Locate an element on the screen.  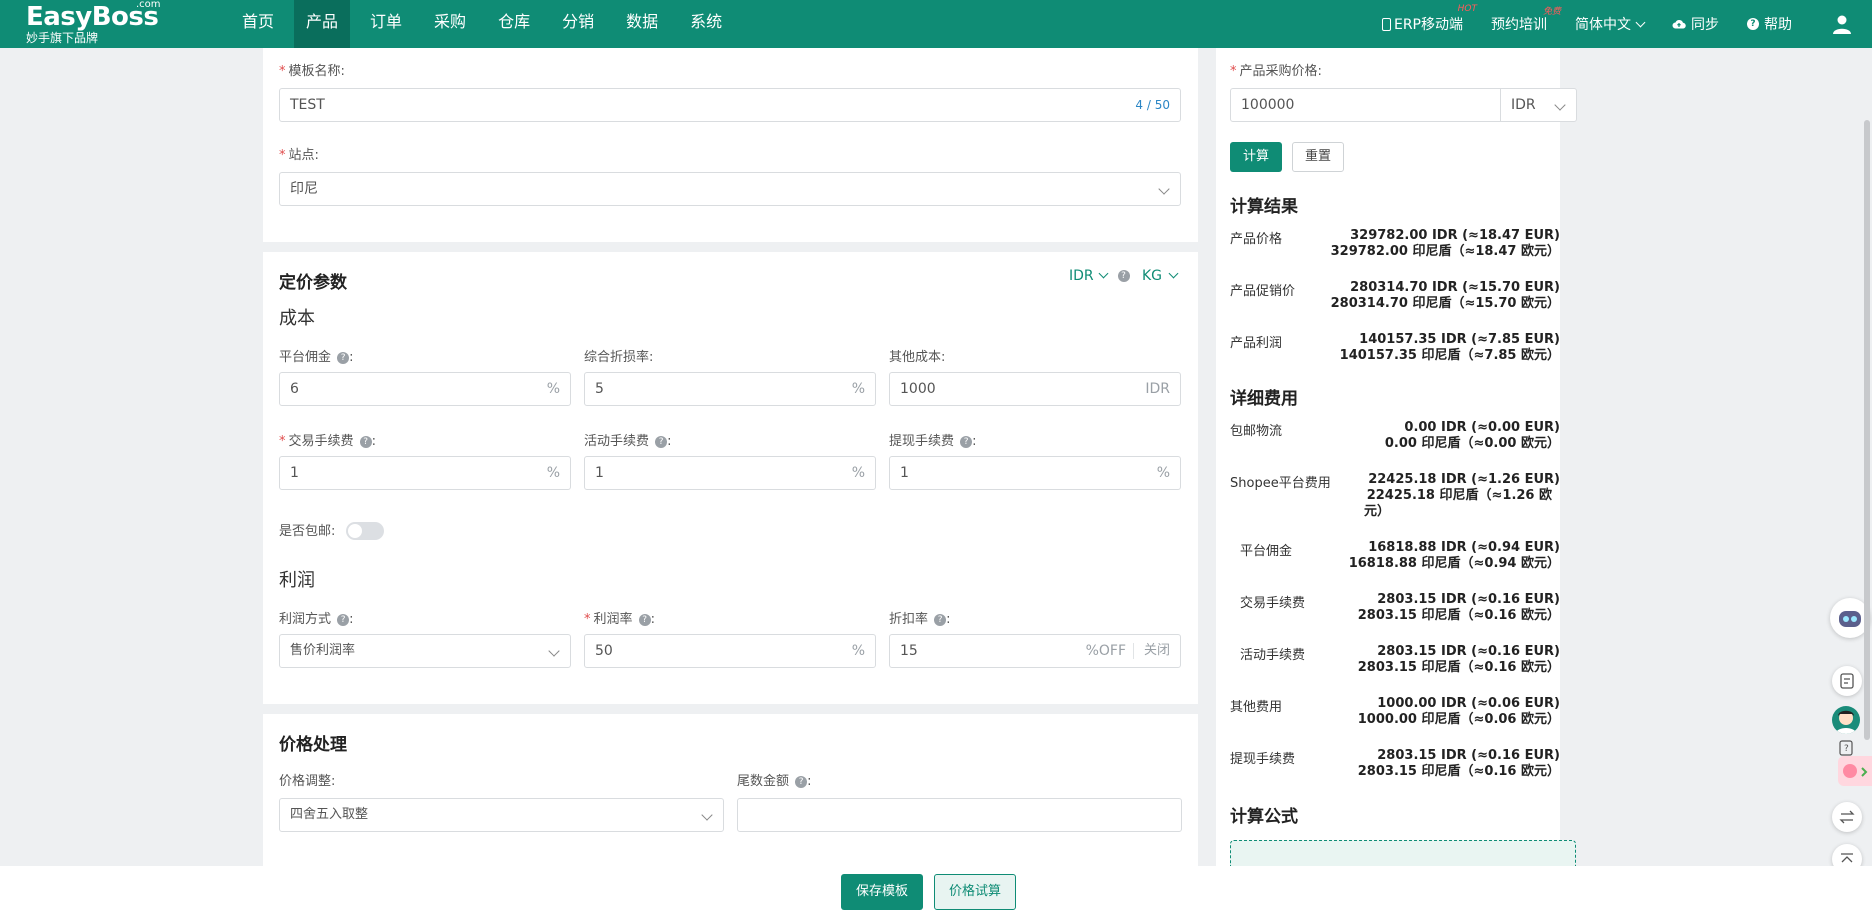
nav-orders: 订单 is located at coordinates (386, 24).